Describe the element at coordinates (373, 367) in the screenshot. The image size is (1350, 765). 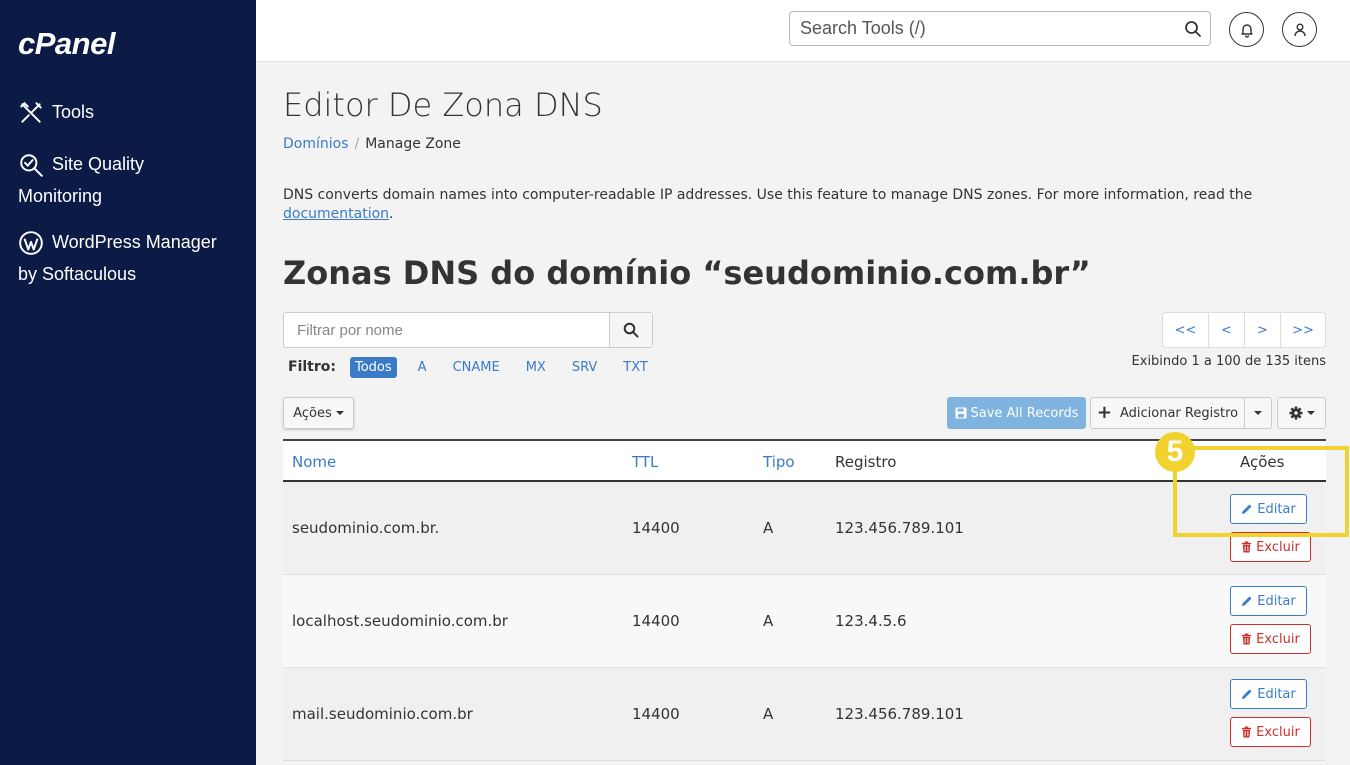
I see `filter-chip-todos: Todos` at that location.